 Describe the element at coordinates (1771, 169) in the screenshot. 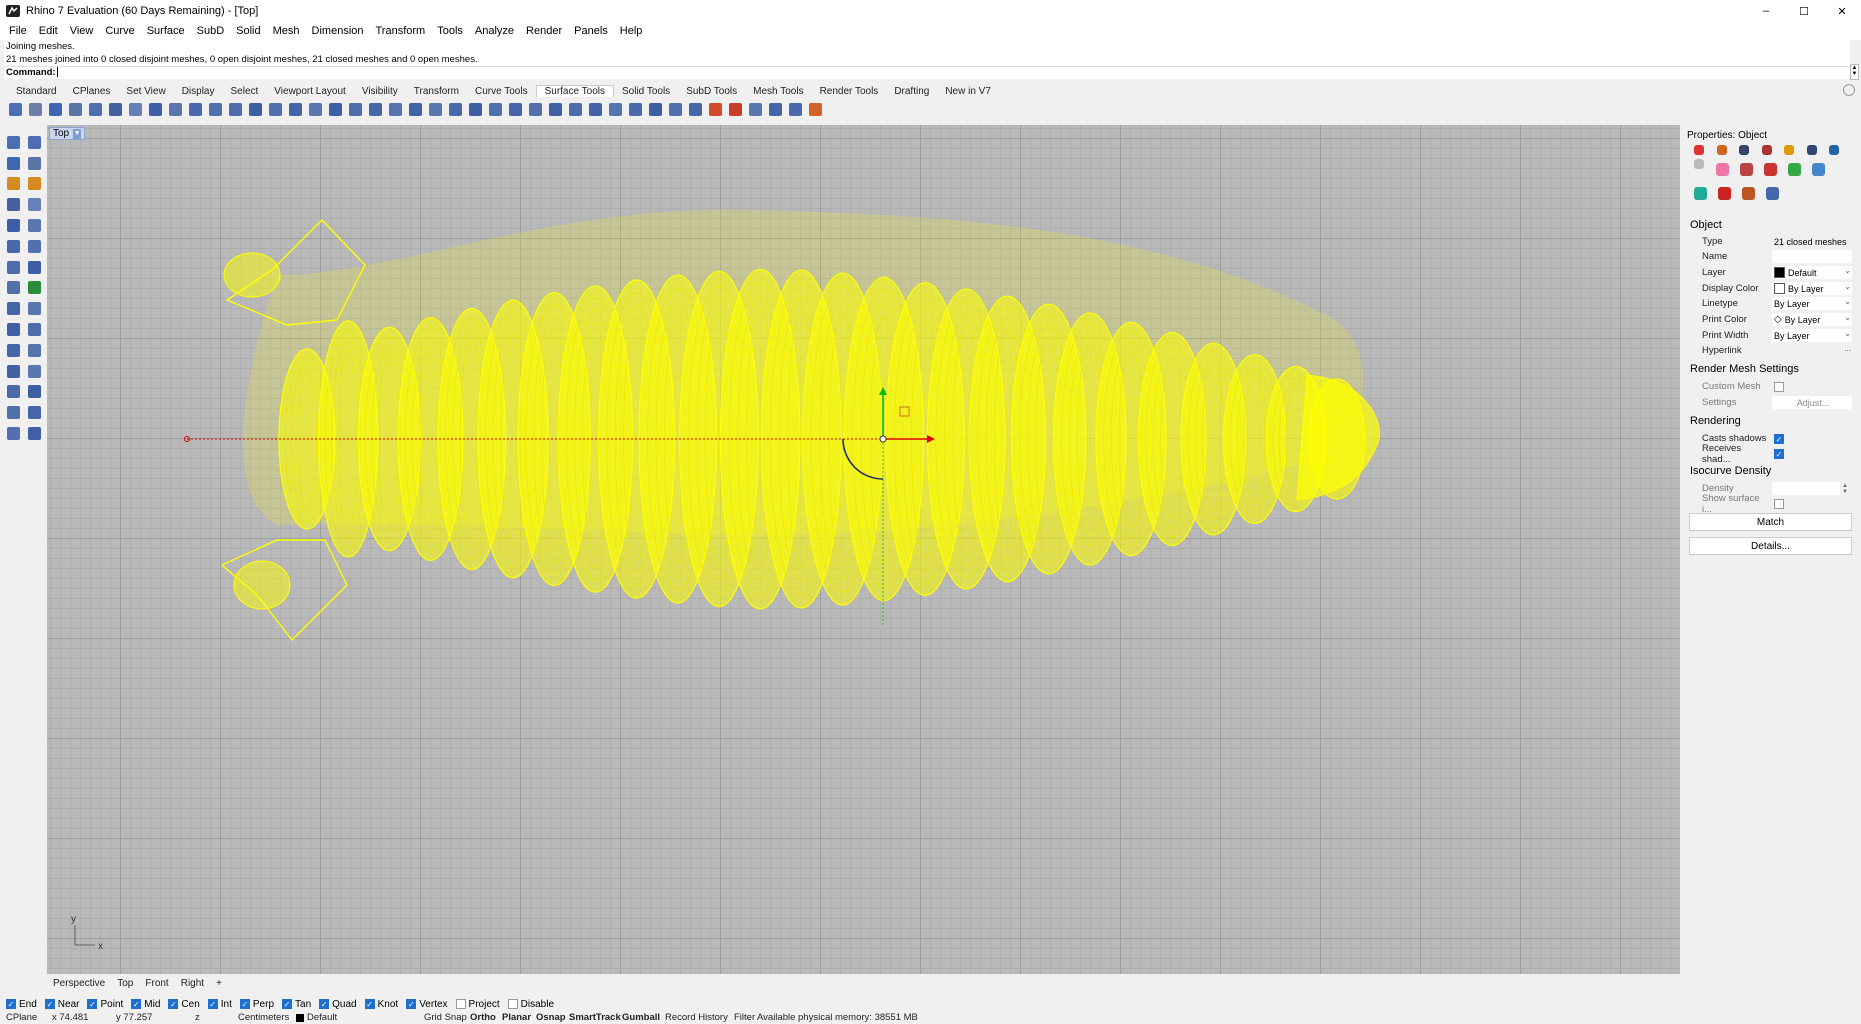

I see `shape-tab` at that location.